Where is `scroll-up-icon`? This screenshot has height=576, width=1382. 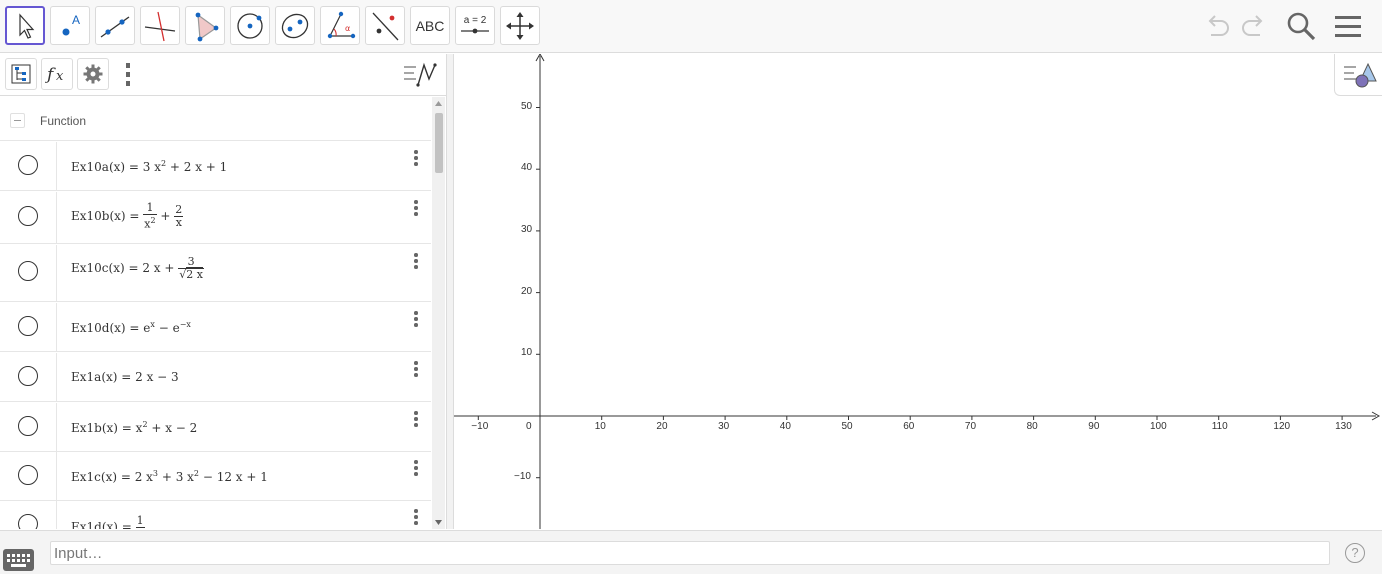
scroll-up-icon is located at coordinates (438, 104).